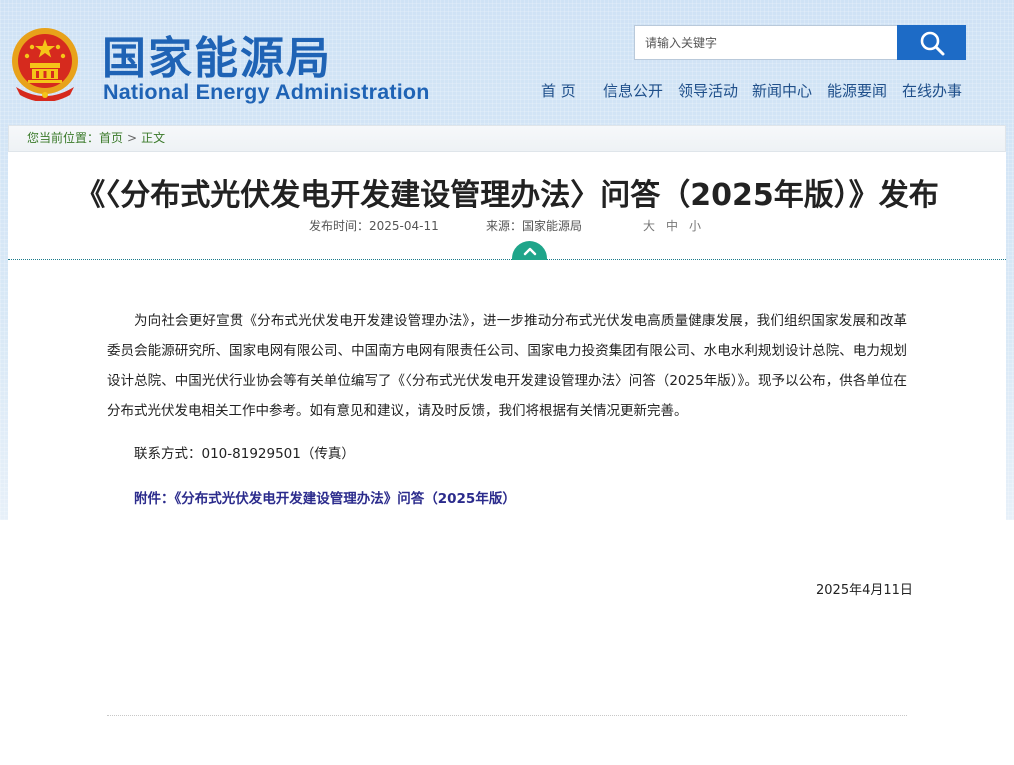 The image size is (1014, 765). I want to click on national-emblem-icon, so click(45, 63).